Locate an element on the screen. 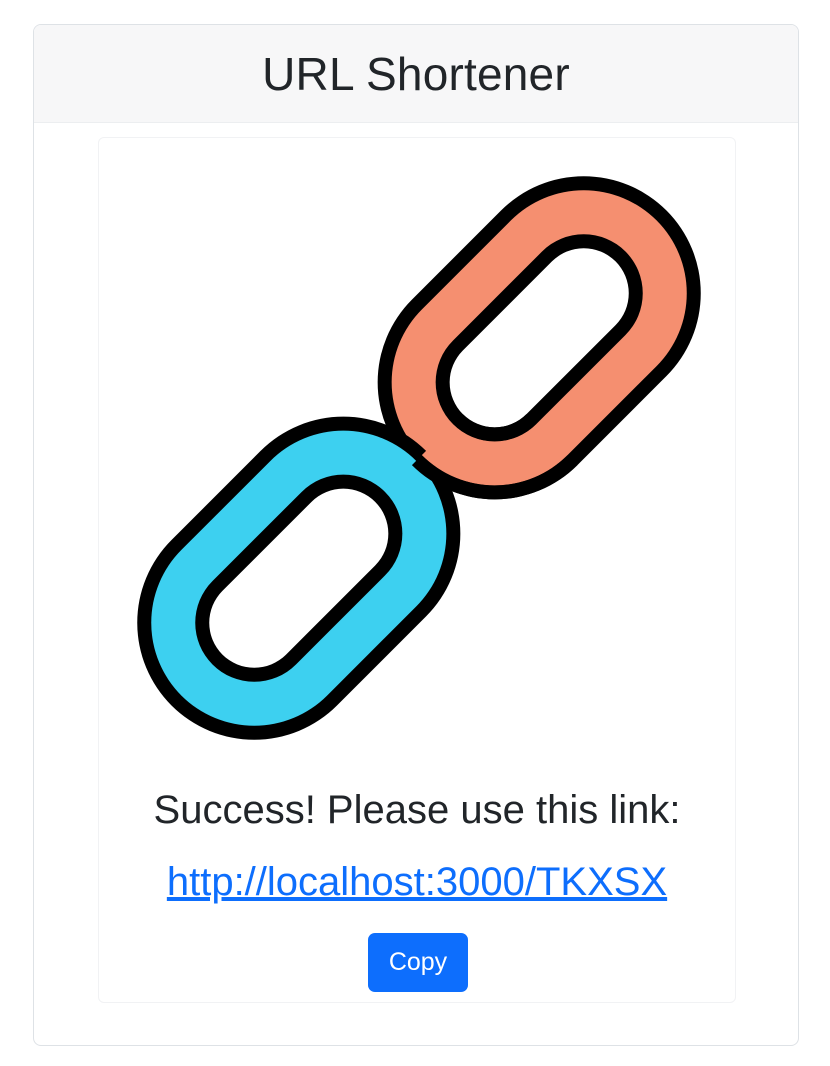 The image size is (830, 1066). success-message: Success! Please use this link: is located at coordinates (417, 810).